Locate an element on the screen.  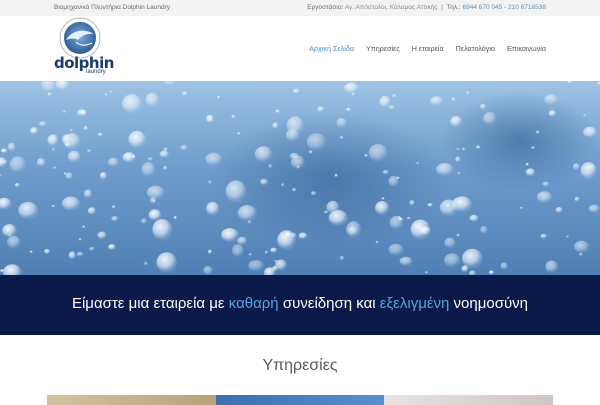
slogan-part-2: συνείδηση και is located at coordinates (329, 303).